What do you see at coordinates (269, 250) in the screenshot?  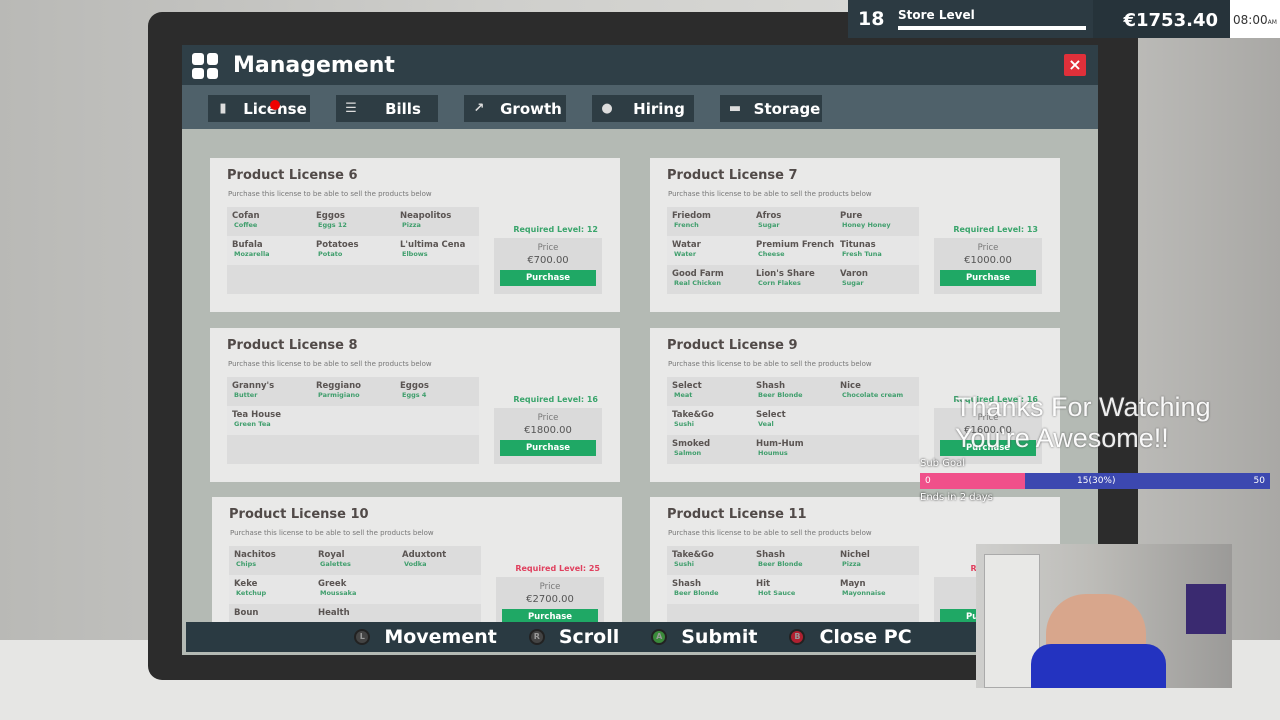 I see `product-cell: Bufala Mozarella` at bounding box center [269, 250].